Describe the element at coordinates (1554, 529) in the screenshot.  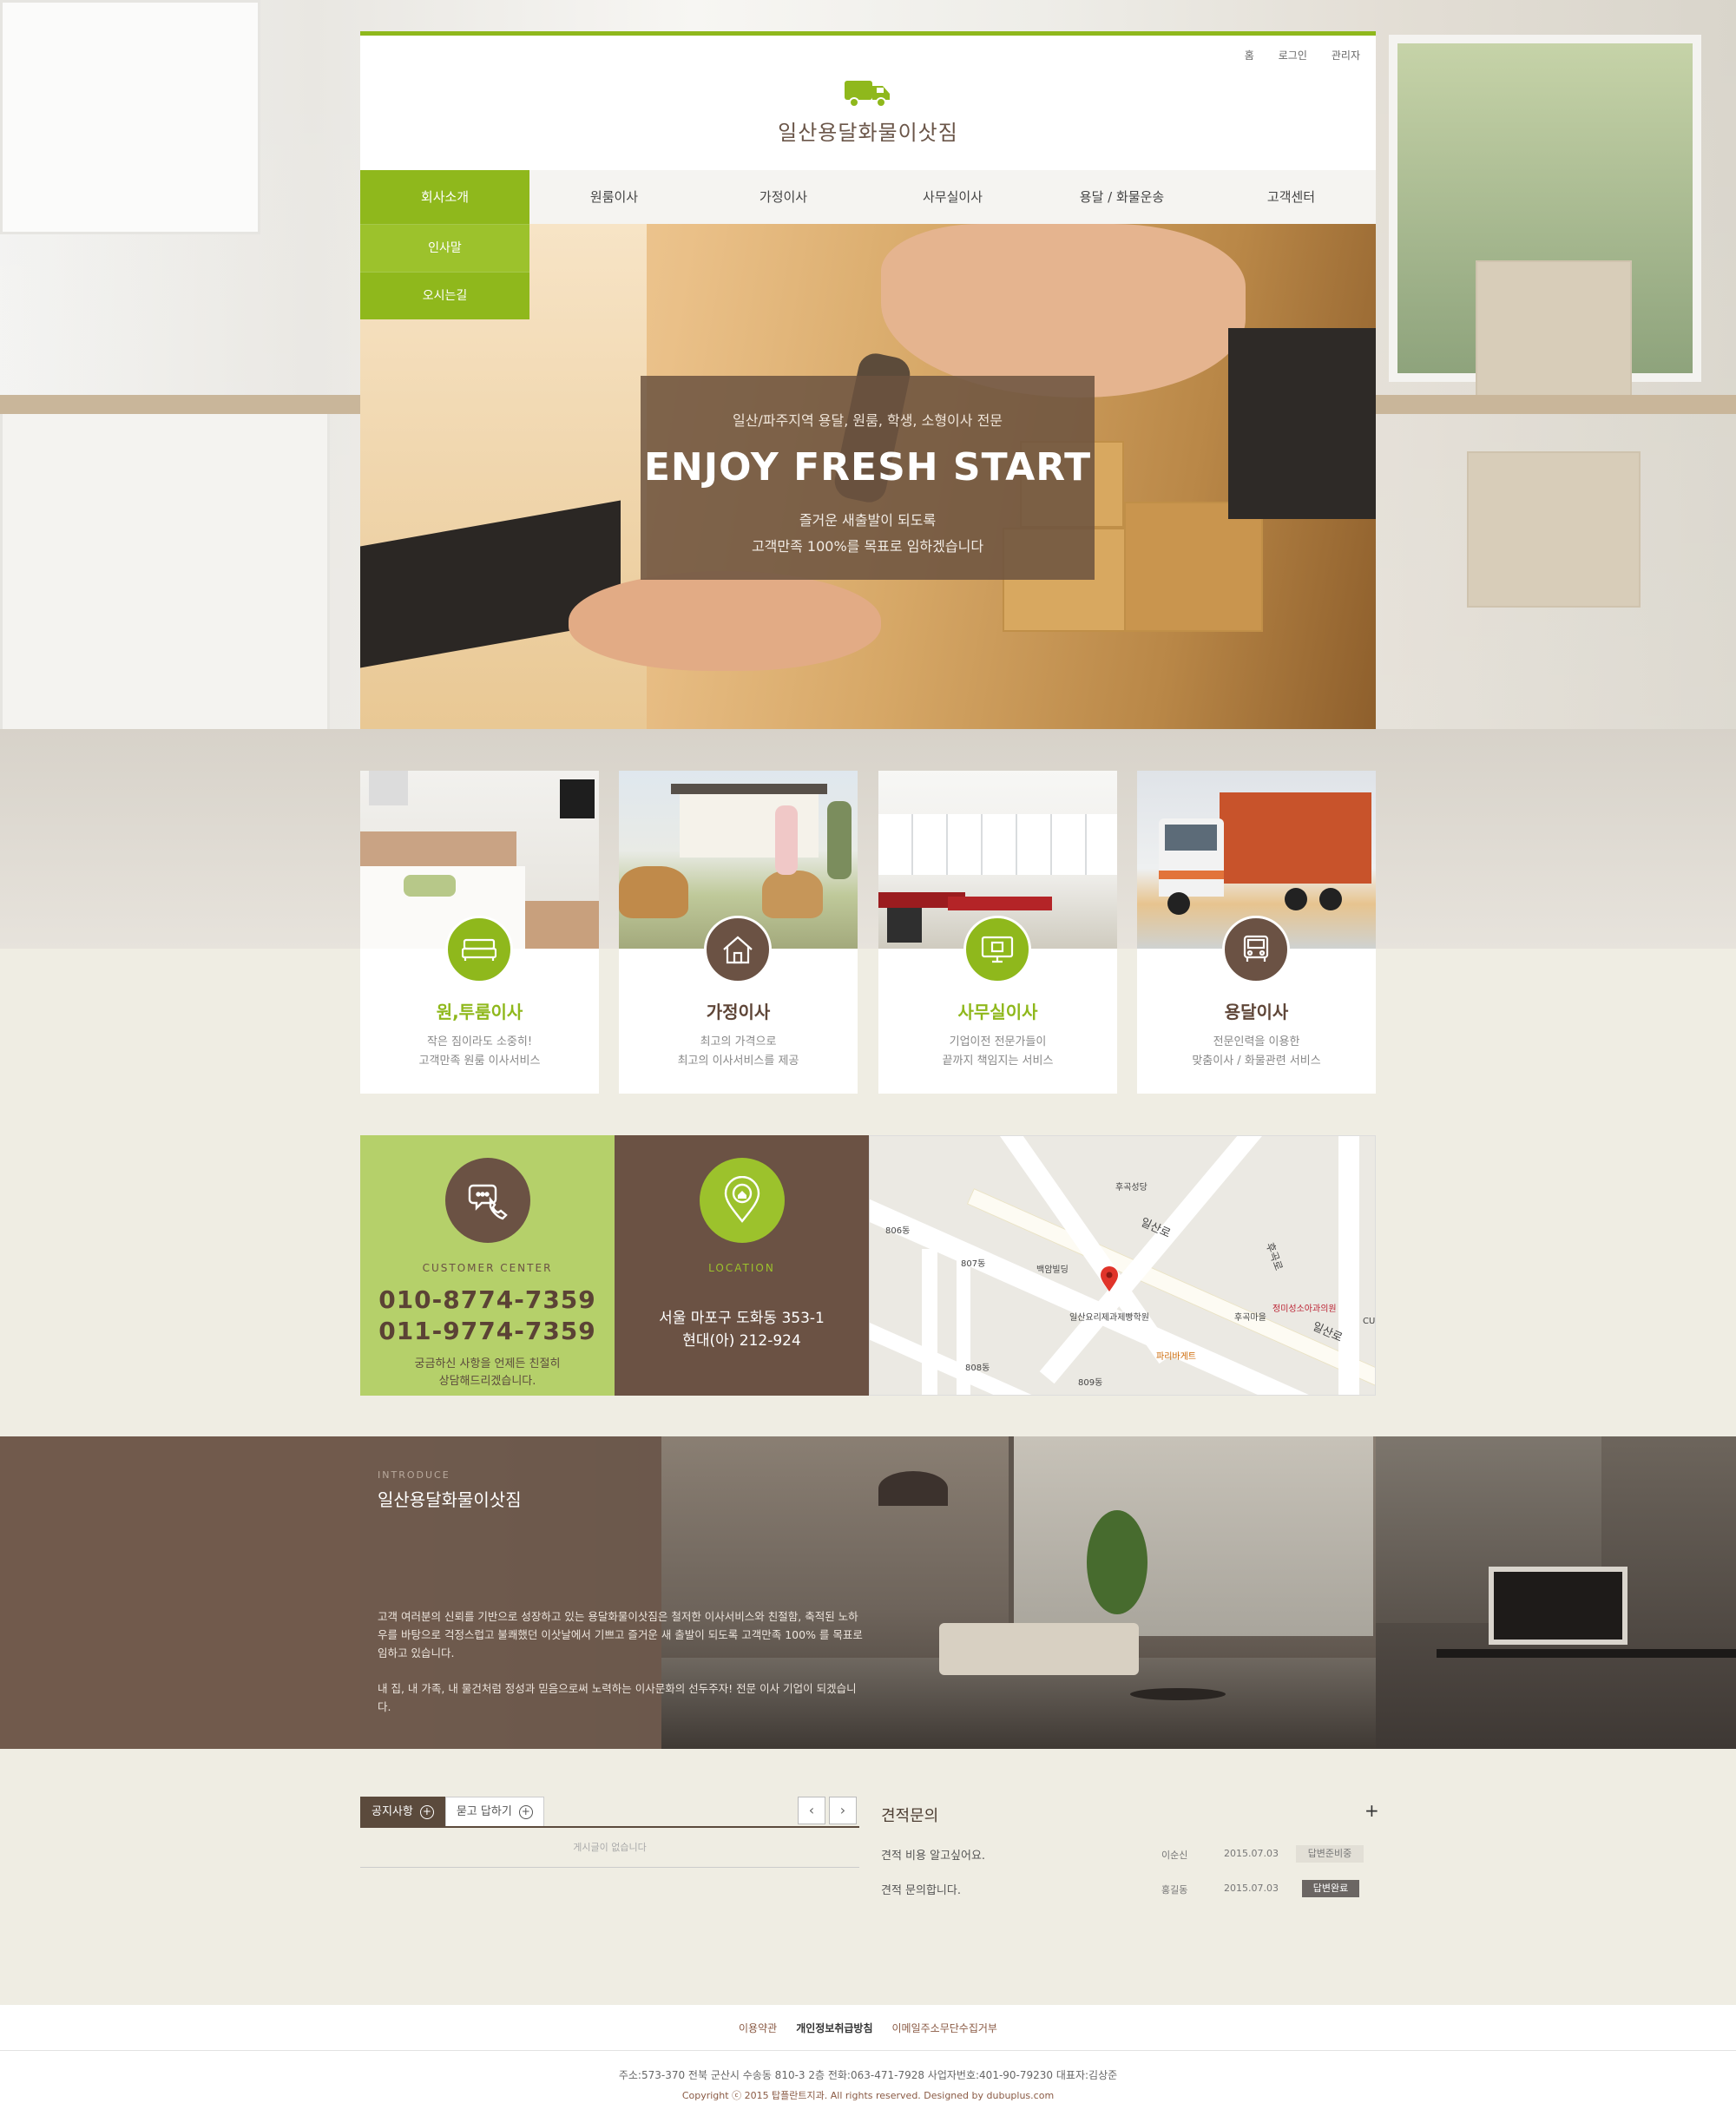
I see `bg-box` at that location.